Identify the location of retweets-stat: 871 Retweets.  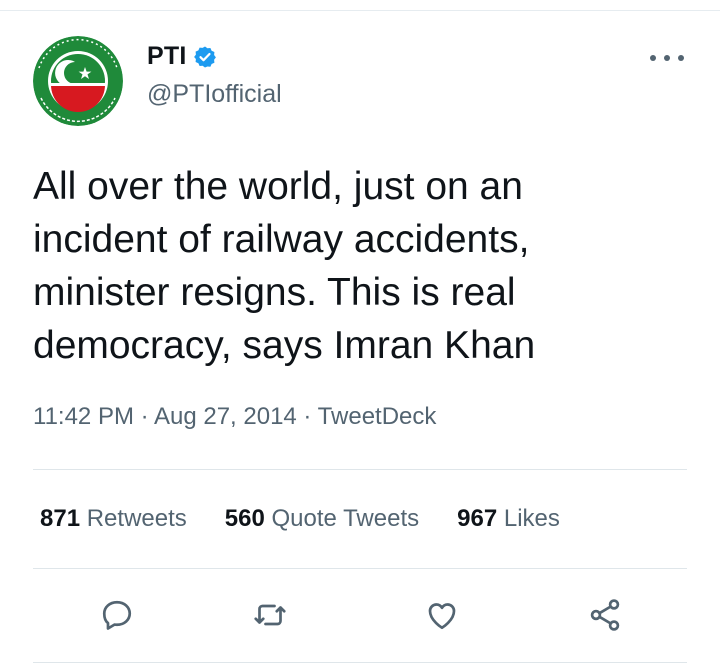
(113, 519).